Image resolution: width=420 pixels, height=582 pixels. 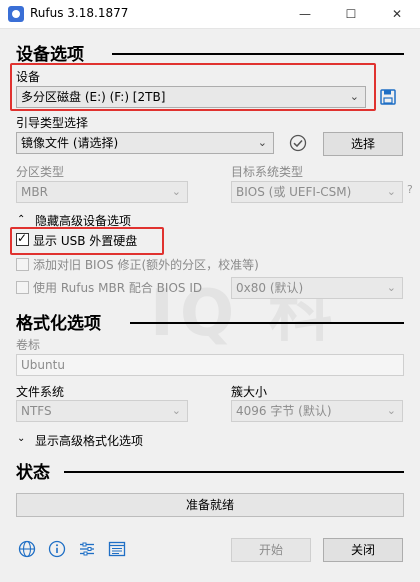 I want to click on select-image-button: 选择, so click(x=363, y=144).